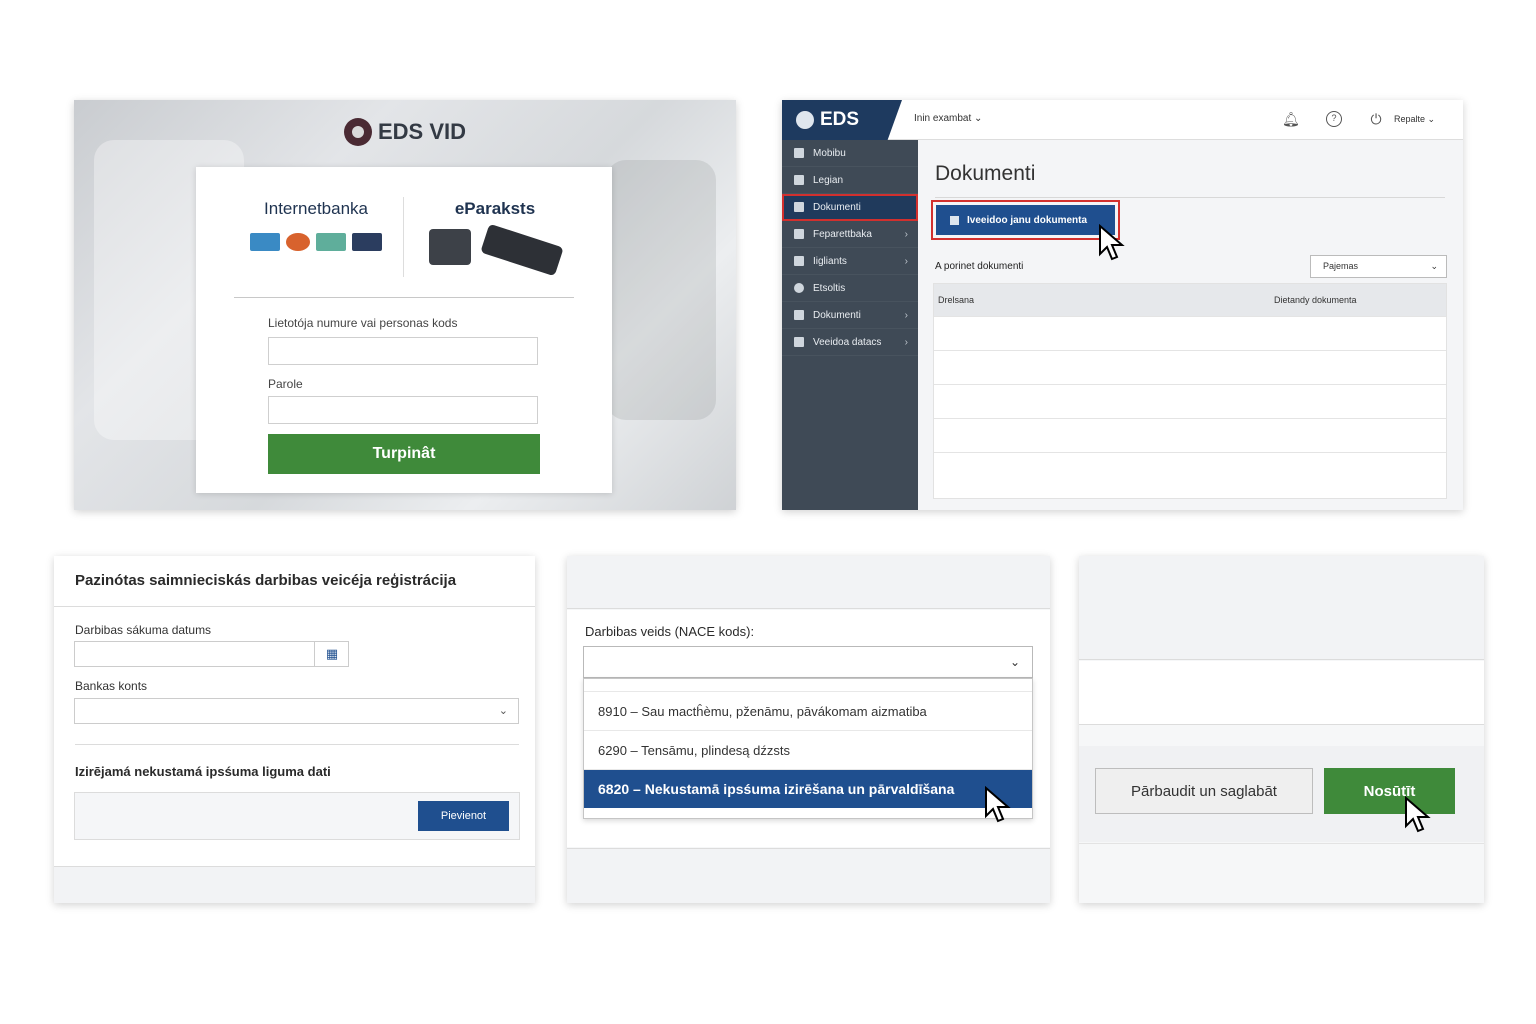  I want to click on repair-menu: Repalte ⌄, so click(1414, 119).